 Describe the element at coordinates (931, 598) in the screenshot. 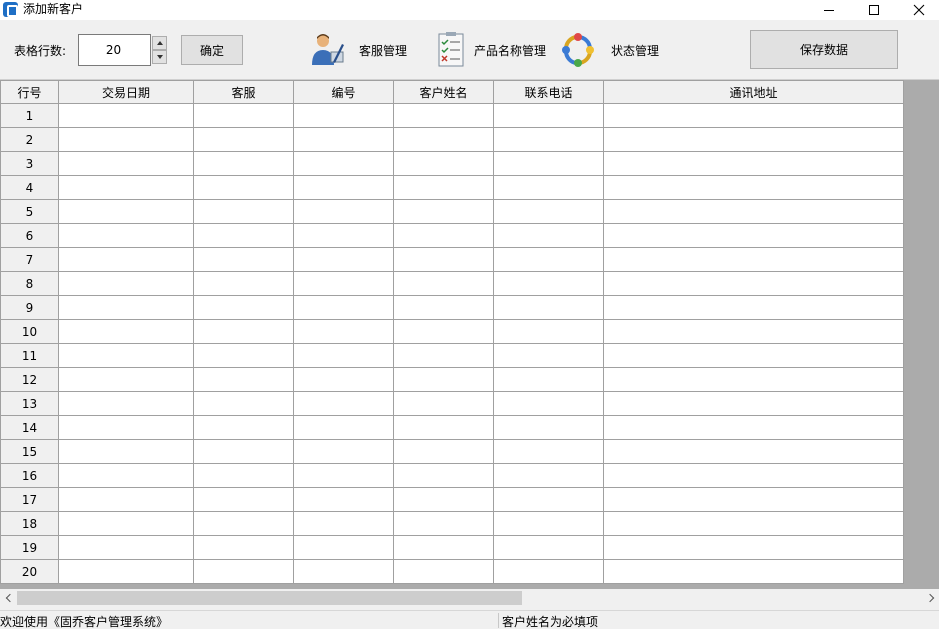

I see `scroll-right-button` at that location.